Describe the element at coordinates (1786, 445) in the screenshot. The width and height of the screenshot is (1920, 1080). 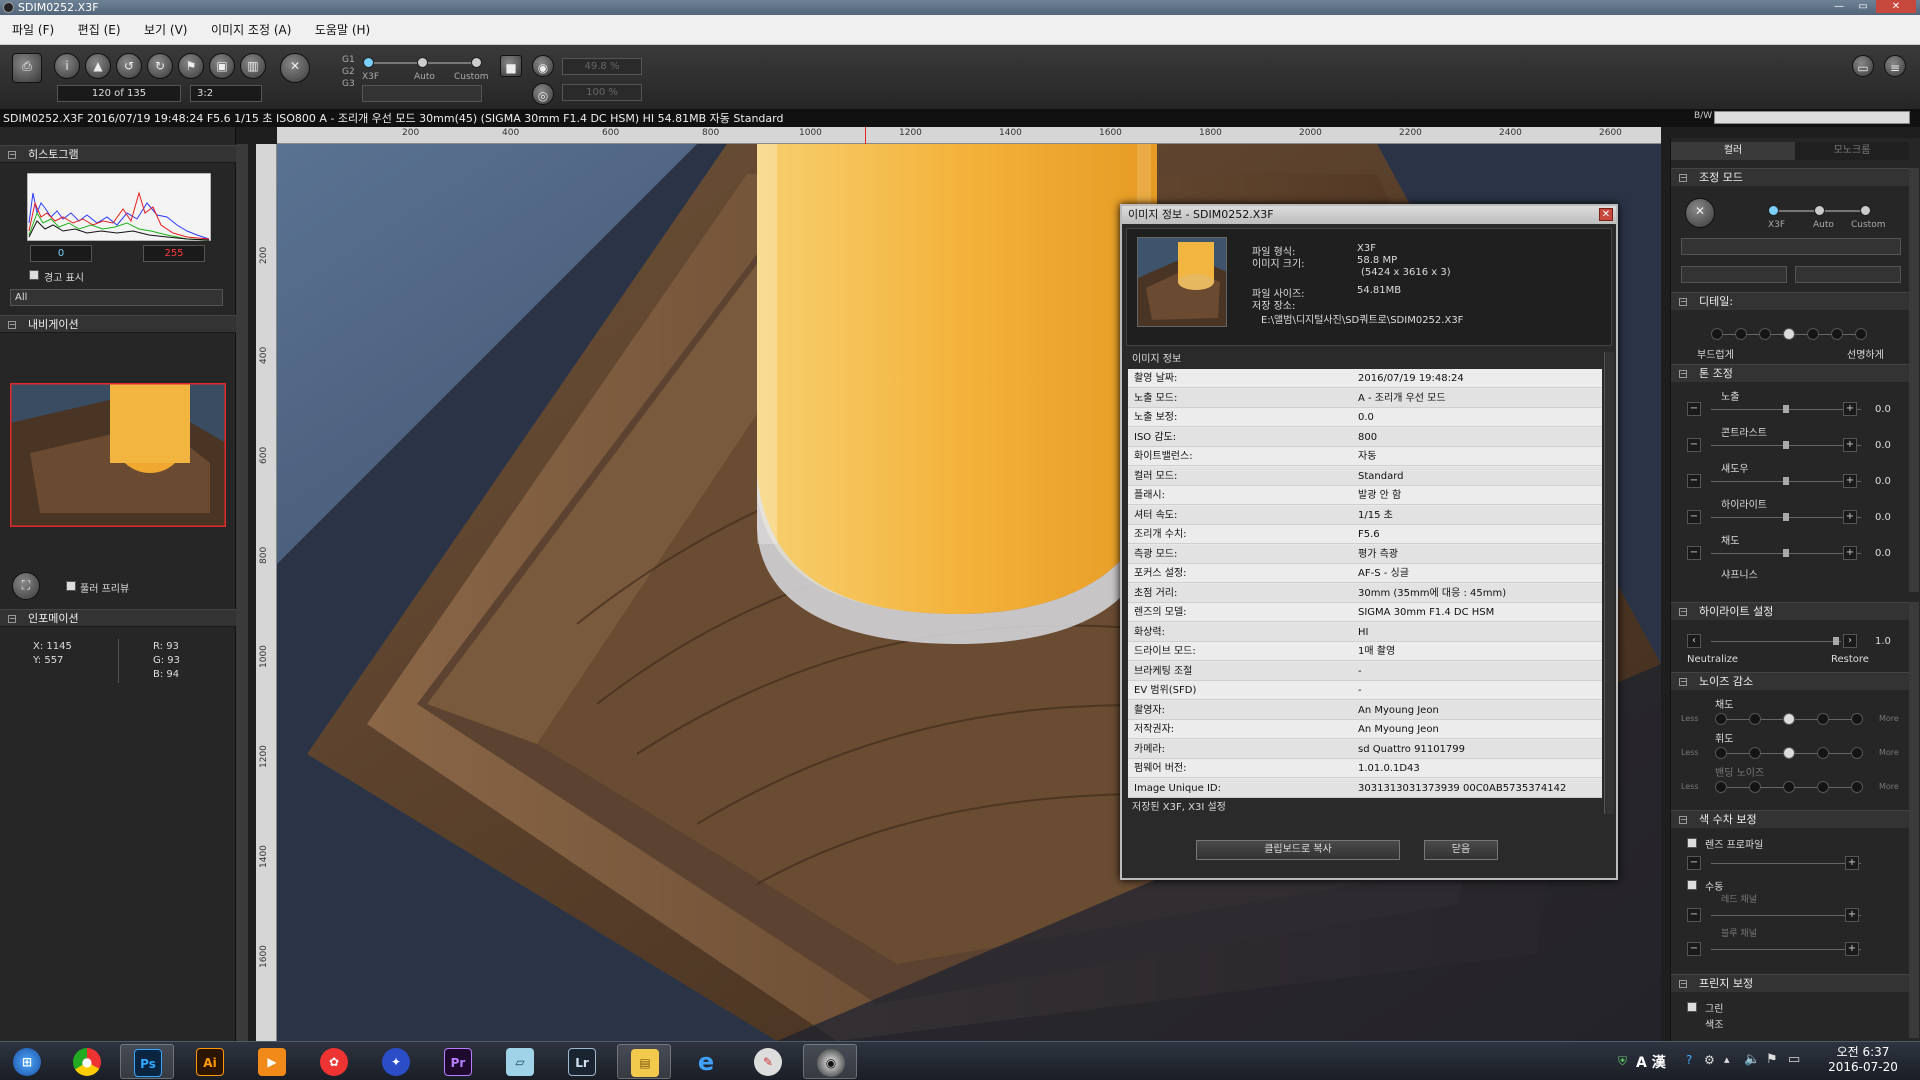
I see `contrast-handle` at that location.